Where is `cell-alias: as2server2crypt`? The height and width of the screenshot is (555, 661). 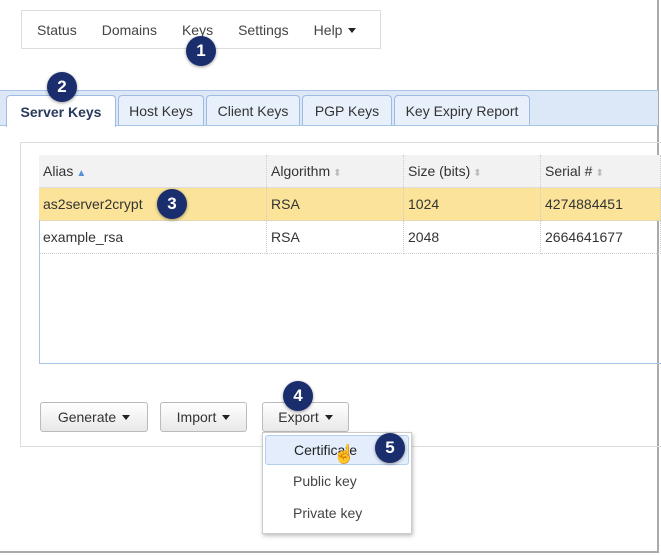 cell-alias: as2server2crypt is located at coordinates (153, 204).